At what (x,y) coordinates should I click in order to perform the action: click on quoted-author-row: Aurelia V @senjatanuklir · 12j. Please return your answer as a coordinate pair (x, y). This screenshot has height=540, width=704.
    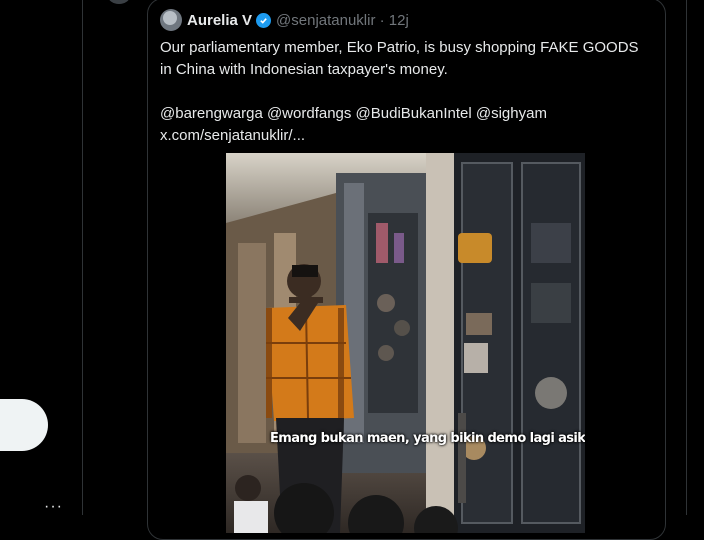
    Looking at the image, I should click on (284, 20).